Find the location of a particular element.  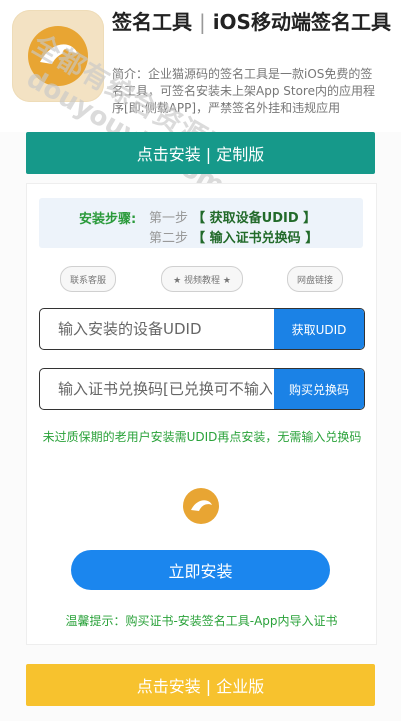

cloud-link-button: 网盘链接 is located at coordinates (315, 279).